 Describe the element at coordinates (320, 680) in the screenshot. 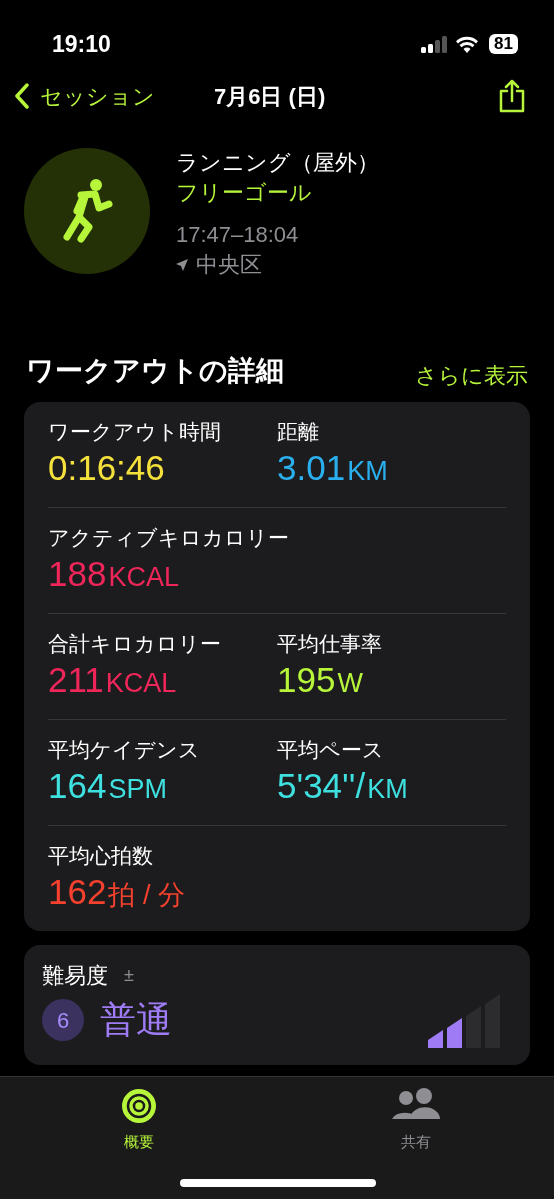

I see `metric-value: 195W` at that location.